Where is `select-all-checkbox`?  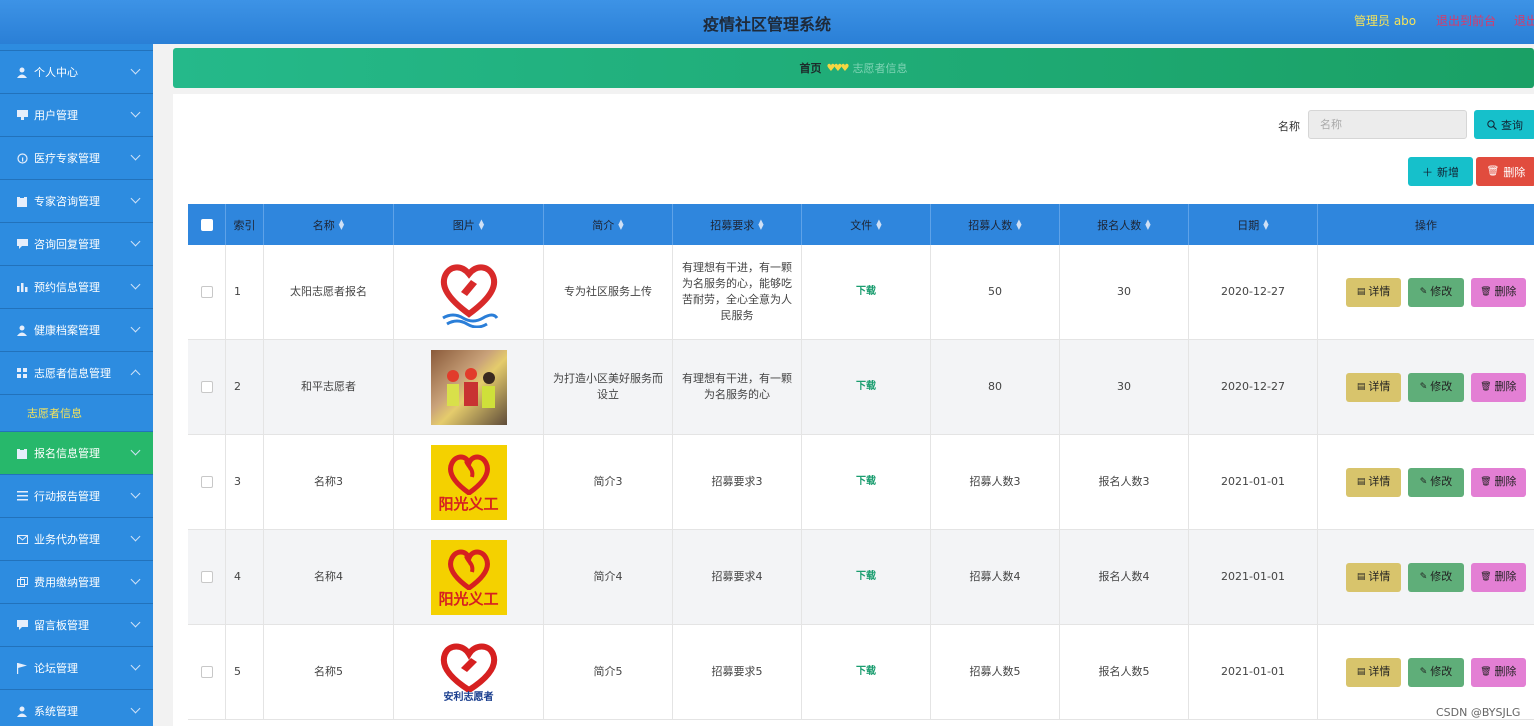 select-all-checkbox is located at coordinates (206, 224).